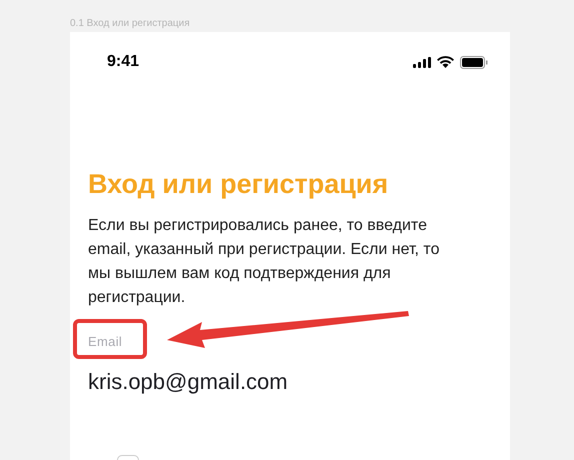 This screenshot has height=460, width=574. What do you see at coordinates (264, 262) in the screenshot?
I see `description-text: Если вы регистрировались ранее, то введите email, указанный при регистрации. Если нет, то мы вышлем вам код подтверждения для регистрации.` at bounding box center [264, 262].